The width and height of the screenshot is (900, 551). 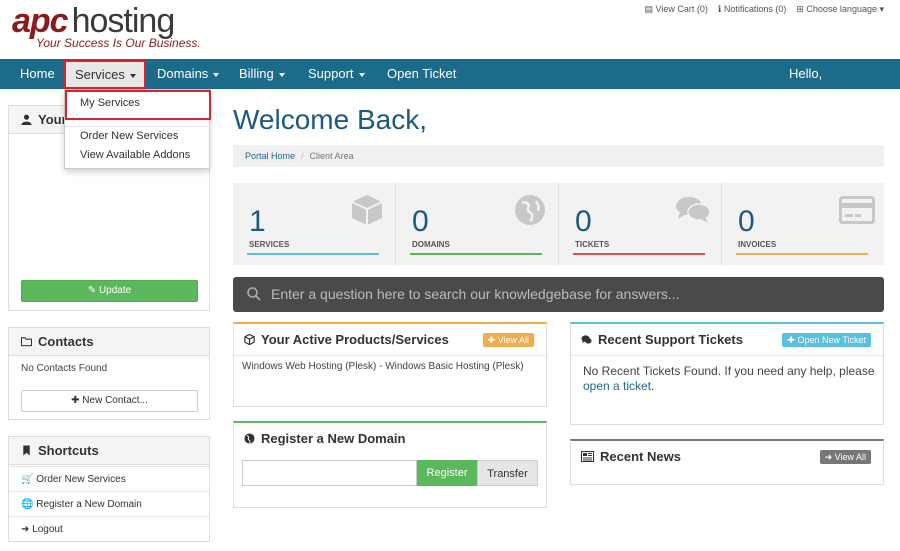 What do you see at coordinates (727, 462) in the screenshot?
I see `recent-news-card: Recent News ➜ View All` at bounding box center [727, 462].